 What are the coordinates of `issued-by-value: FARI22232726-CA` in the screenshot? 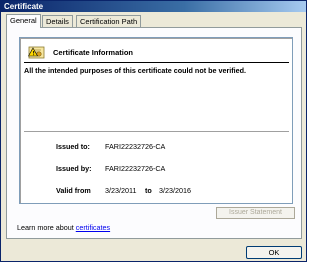 It's located at (135, 168).